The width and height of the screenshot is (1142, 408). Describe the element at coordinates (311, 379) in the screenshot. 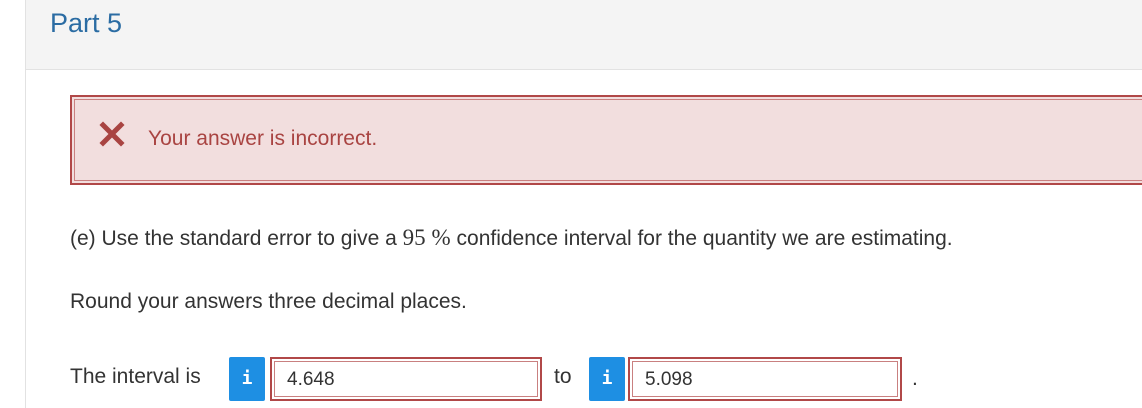

I see `lower-bound-value: 4.648` at that location.